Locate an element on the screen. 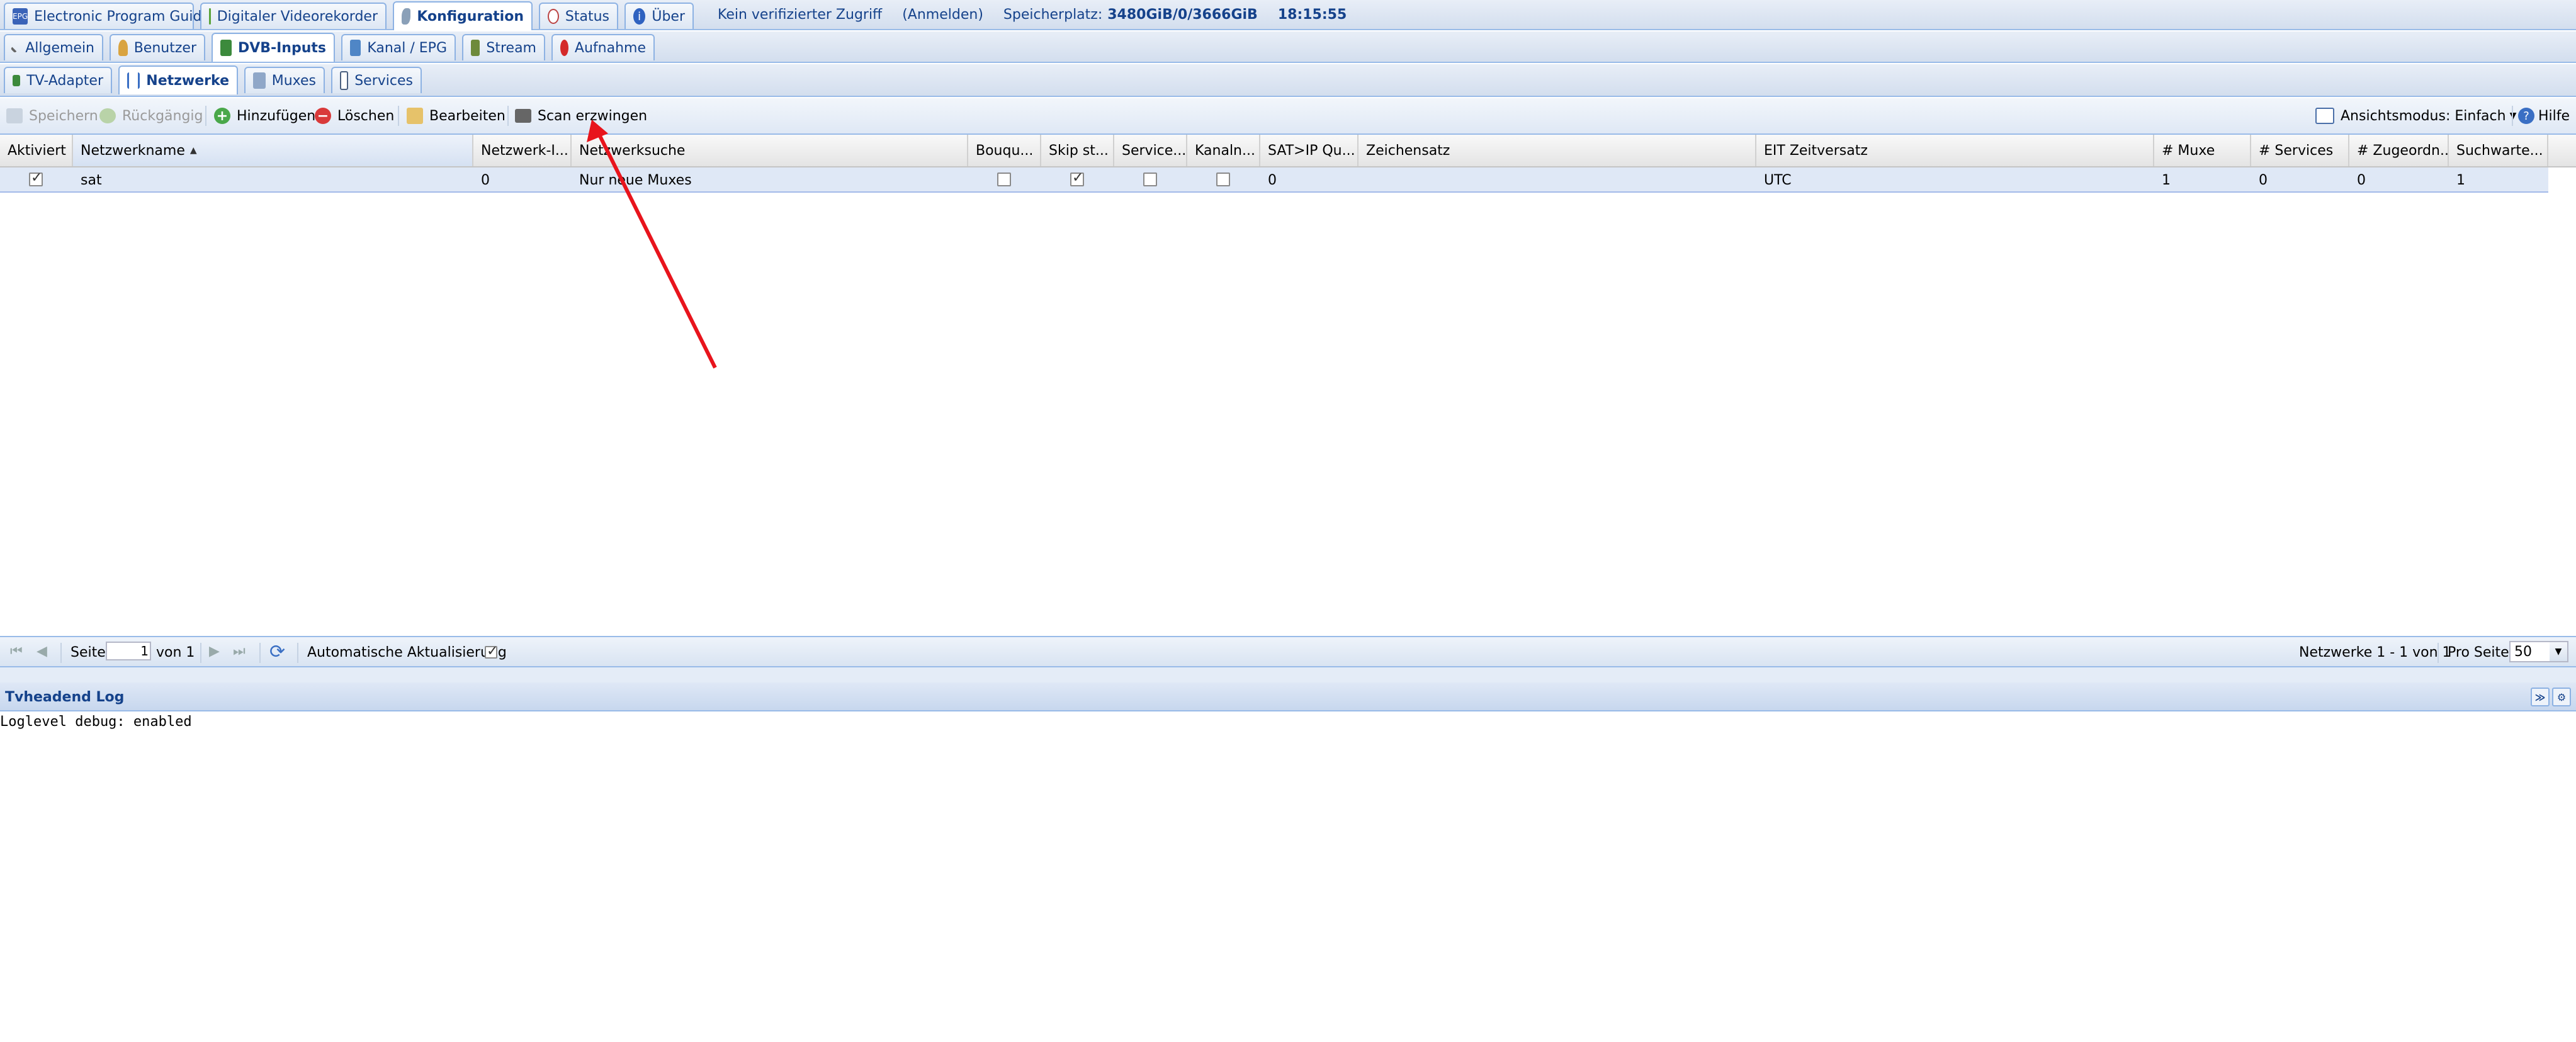  per-page-select: 50 ▼ is located at coordinates (2538, 652).